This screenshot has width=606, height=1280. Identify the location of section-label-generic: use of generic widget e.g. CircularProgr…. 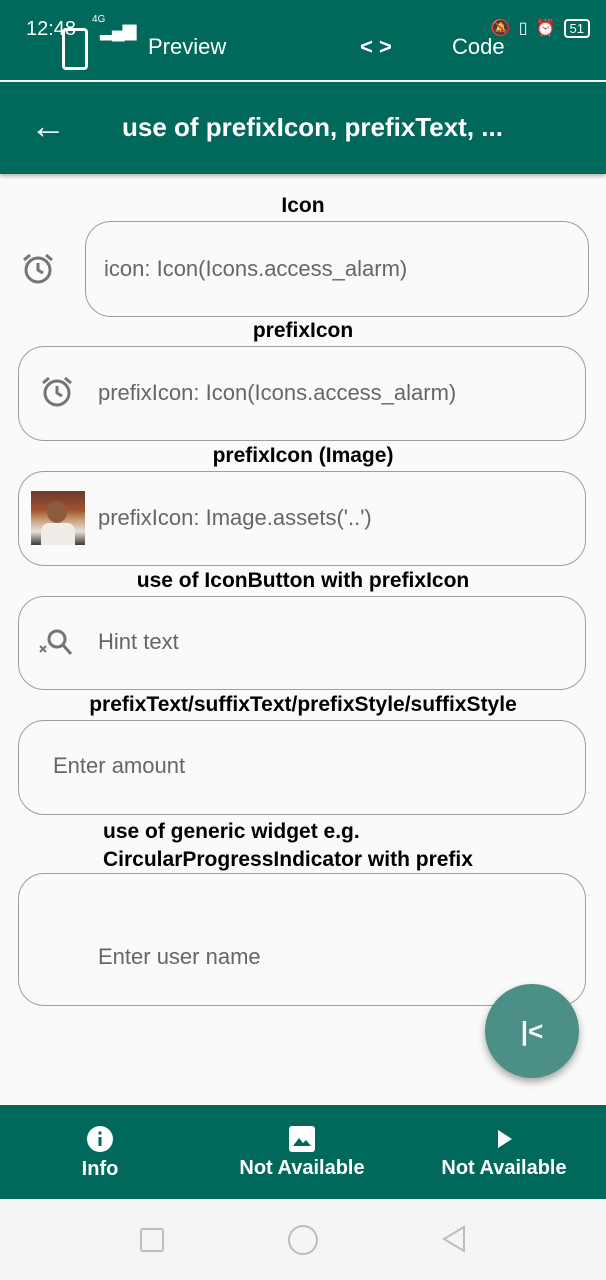
(288, 846).